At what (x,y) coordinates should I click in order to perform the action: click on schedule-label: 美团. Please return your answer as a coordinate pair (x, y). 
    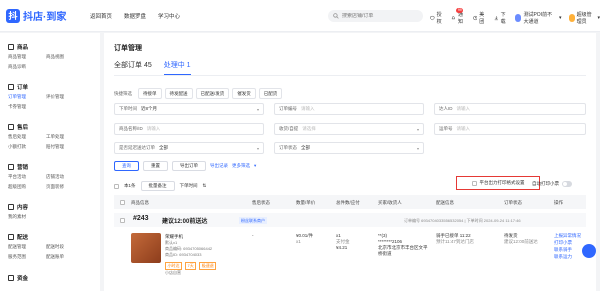
    Looking at the image, I should click on (482, 18).